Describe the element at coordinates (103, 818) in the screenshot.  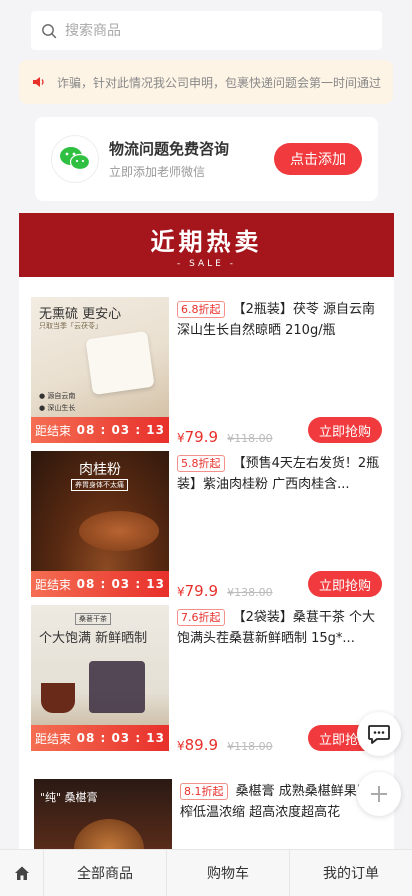
I see `product-image: "纯" 桑椹膏` at that location.